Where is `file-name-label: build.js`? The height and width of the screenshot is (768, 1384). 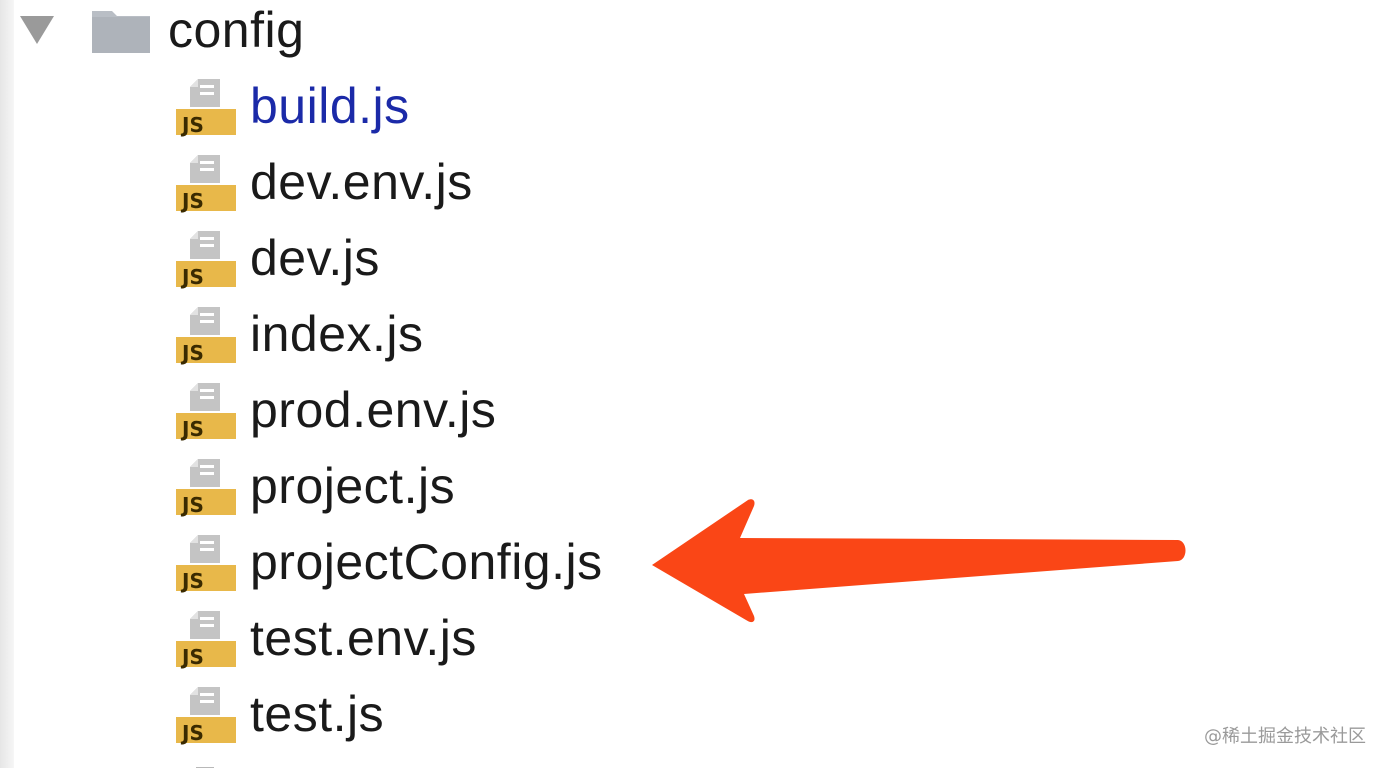 file-name-label: build.js is located at coordinates (330, 106).